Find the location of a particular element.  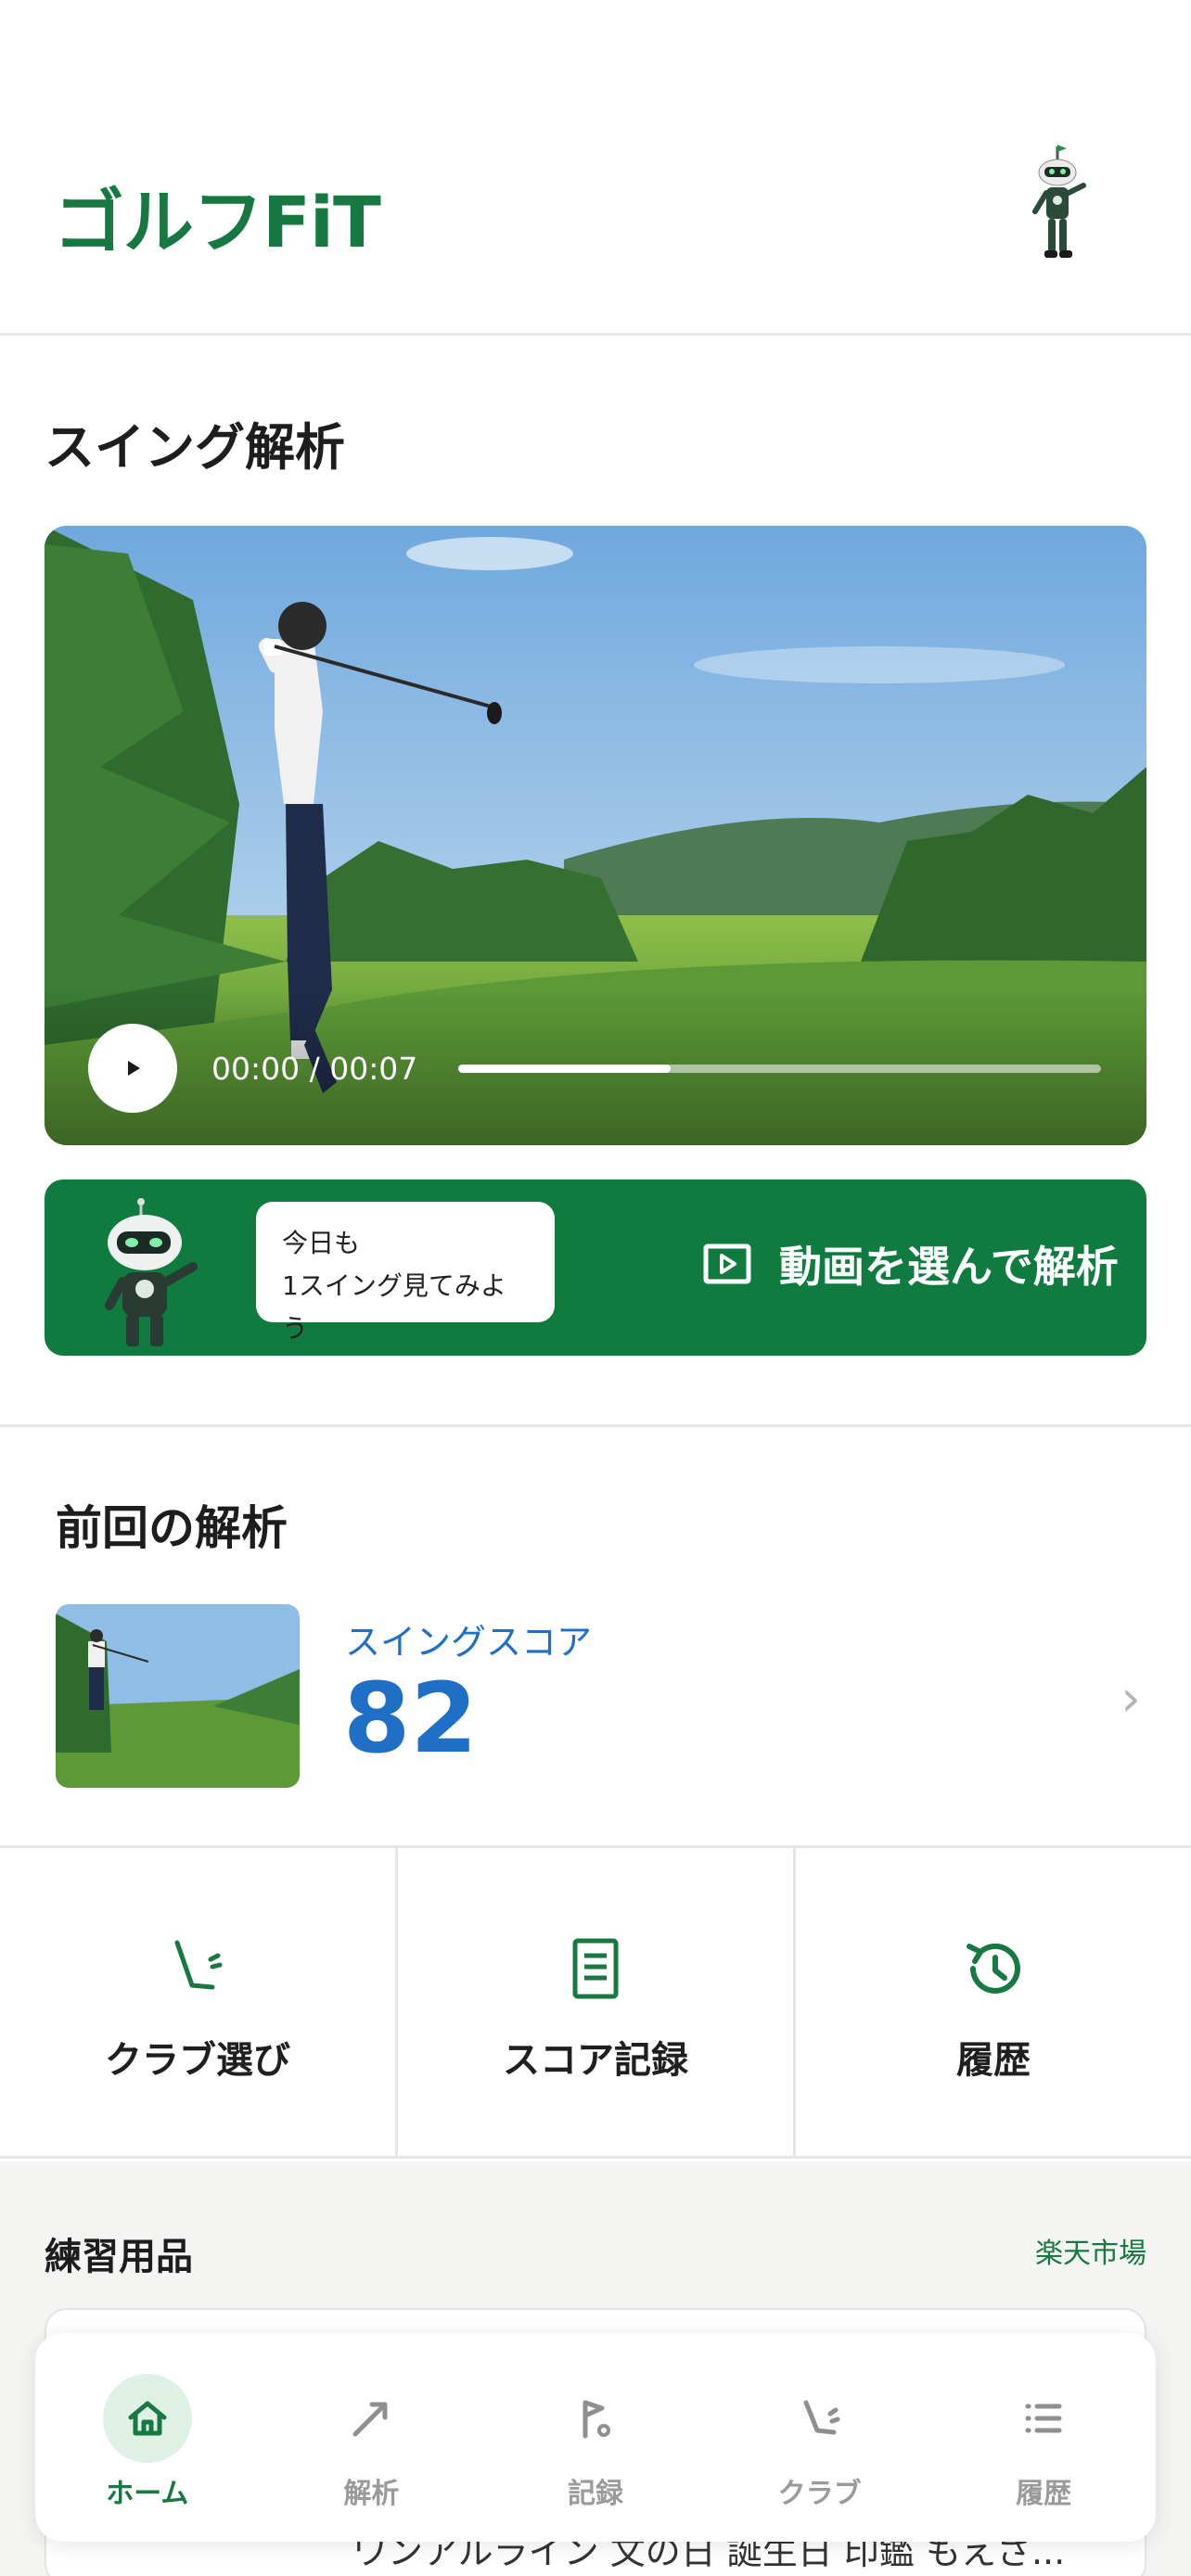

history-icon is located at coordinates (993, 1968).